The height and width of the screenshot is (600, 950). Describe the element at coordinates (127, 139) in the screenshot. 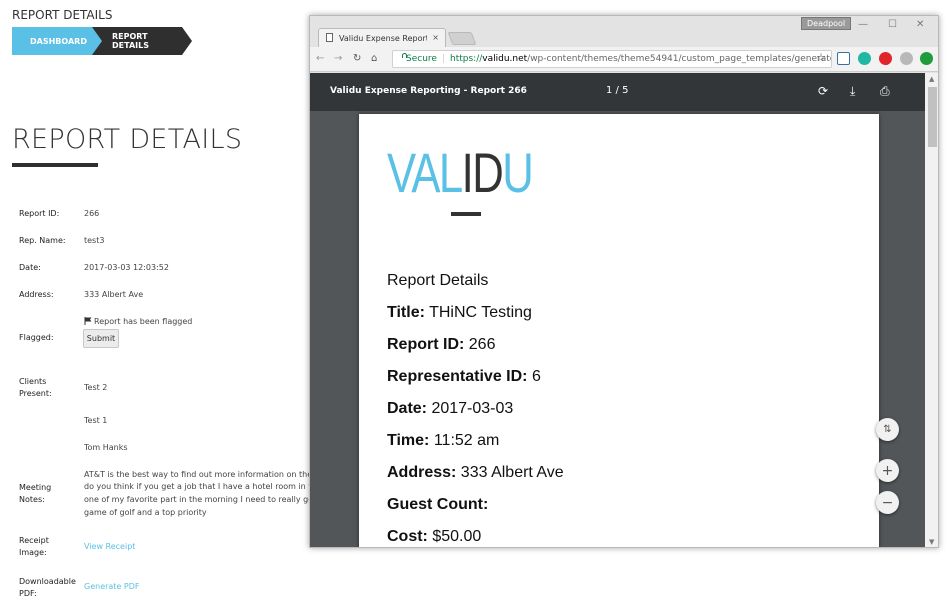

I see `page-title: REPORT DETAILS` at that location.